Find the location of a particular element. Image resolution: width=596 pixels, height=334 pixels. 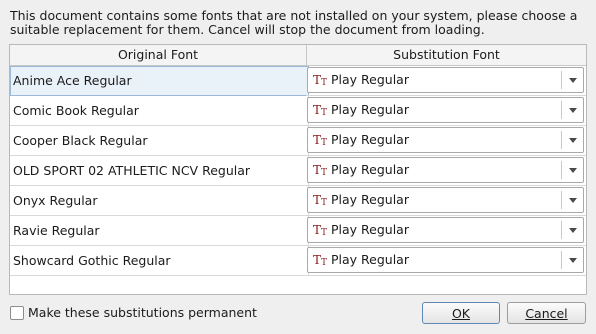

table-header: Original Font Substitution Font is located at coordinates (298, 55).